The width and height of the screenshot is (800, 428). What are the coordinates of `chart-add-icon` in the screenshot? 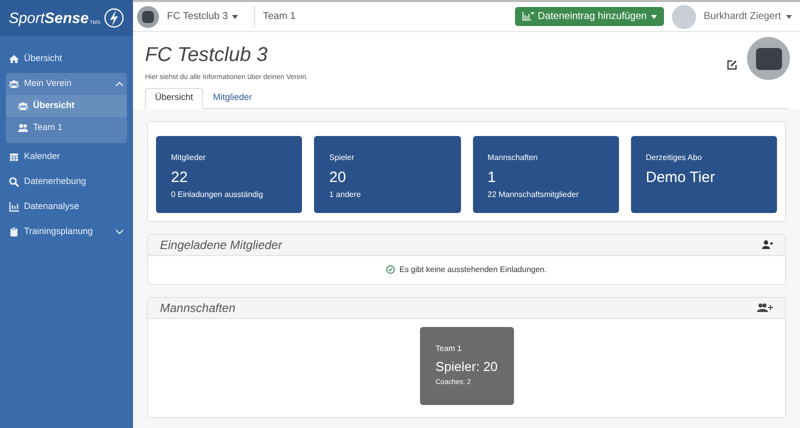 It's located at (528, 16).